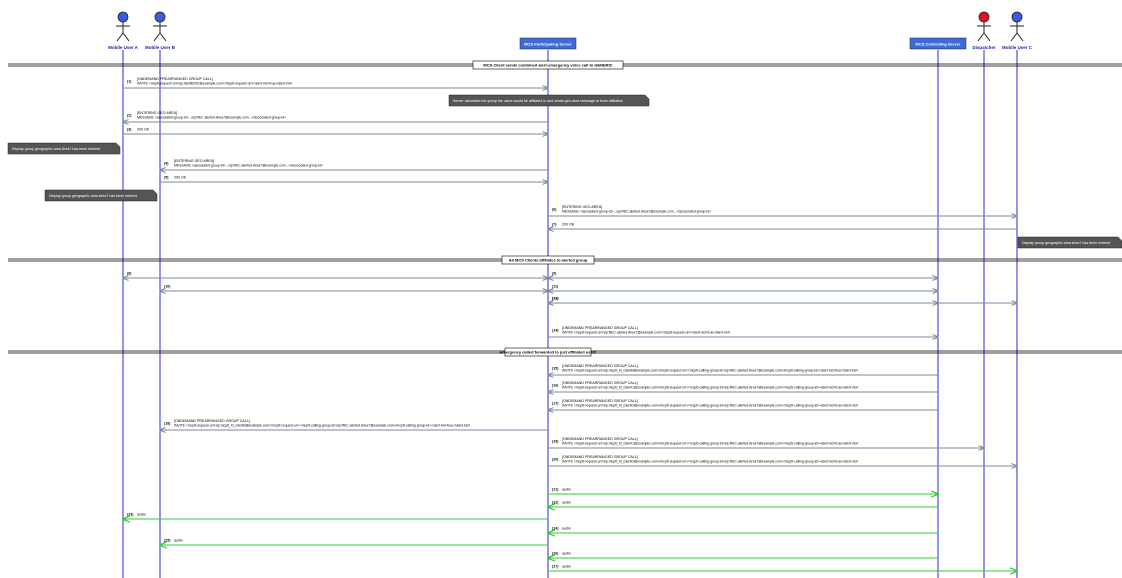 Image resolution: width=1122 pixels, height=578 pixels. Describe the element at coordinates (555, 299) in the screenshot. I see `message-number: (13)` at that location.